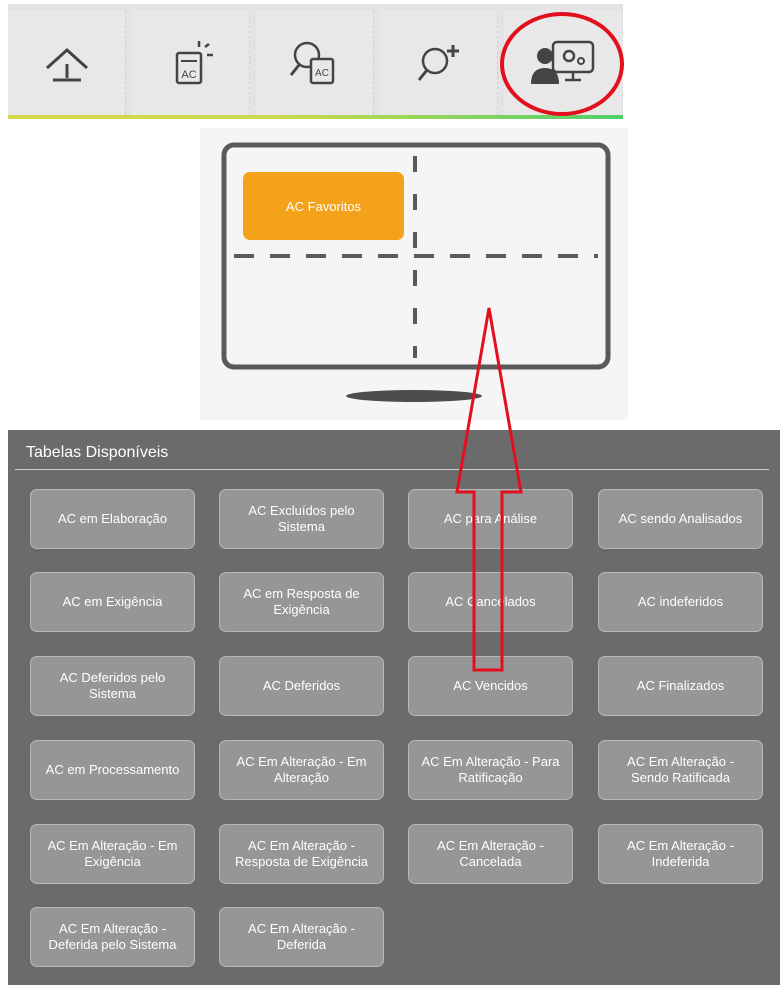 The image size is (780, 985). What do you see at coordinates (490, 519) in the screenshot?
I see `table-button: AC para Análise` at bounding box center [490, 519].